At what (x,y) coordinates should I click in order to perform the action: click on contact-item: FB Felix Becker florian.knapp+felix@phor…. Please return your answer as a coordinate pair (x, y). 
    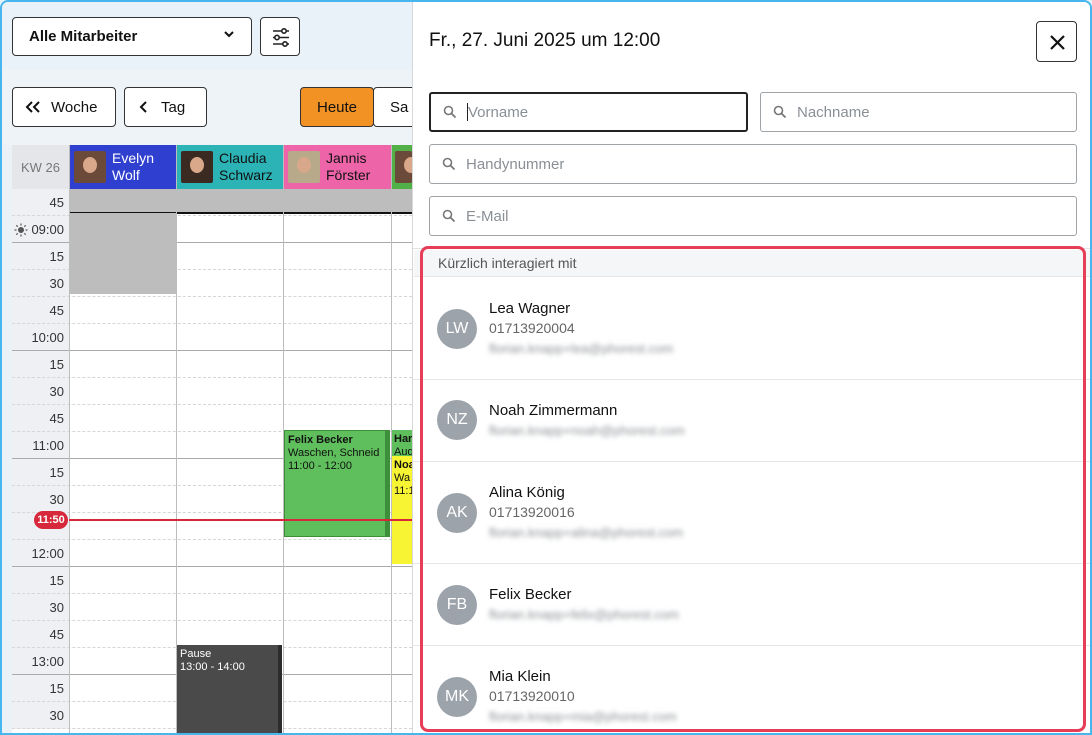
    Looking at the image, I should click on (751, 605).